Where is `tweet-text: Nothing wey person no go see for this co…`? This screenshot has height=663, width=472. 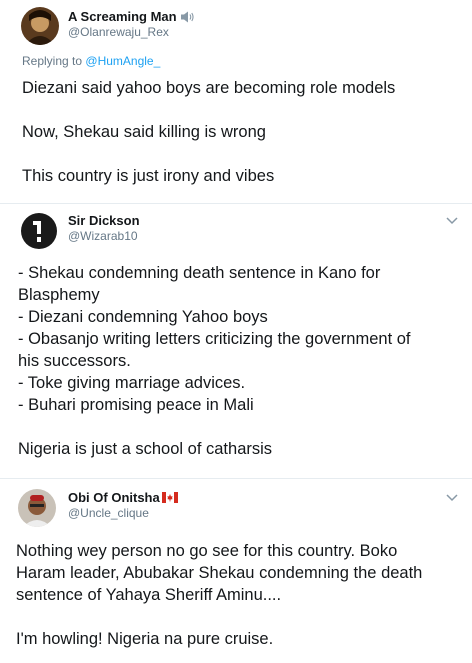 tweet-text: Nothing wey person no go see for this co… is located at coordinates (219, 595).